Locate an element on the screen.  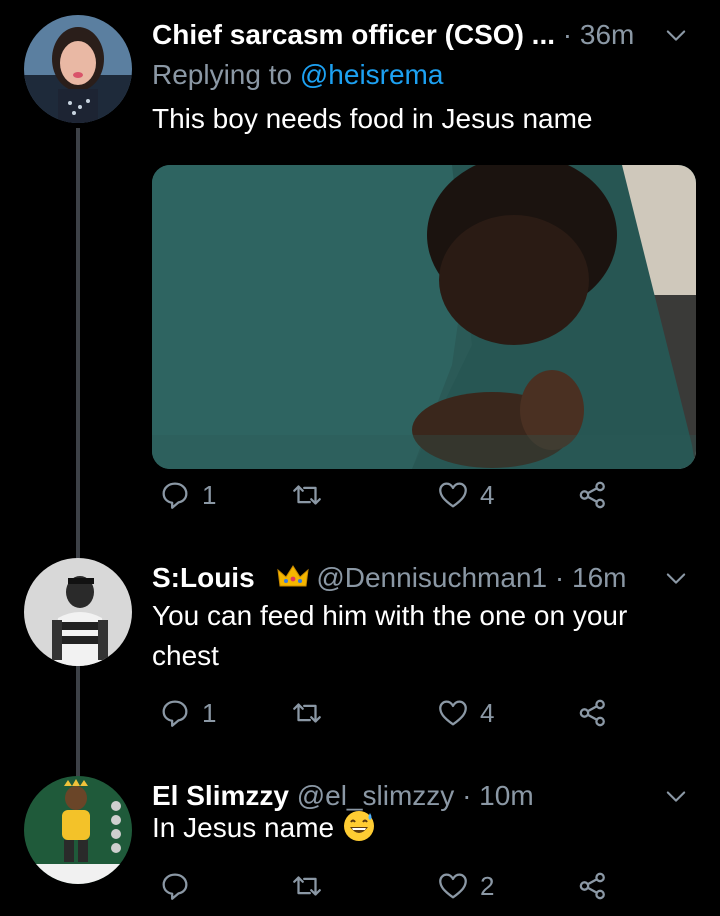
tweet-text-line: In Jesus name is located at coordinates (416, 828).